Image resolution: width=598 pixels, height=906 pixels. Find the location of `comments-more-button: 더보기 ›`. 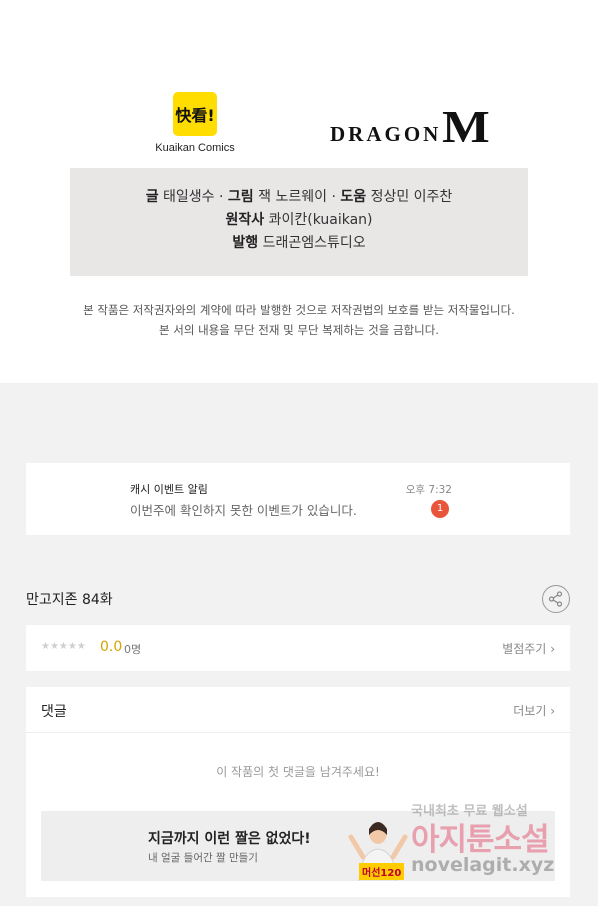

comments-more-button: 더보기 › is located at coordinates (534, 710).